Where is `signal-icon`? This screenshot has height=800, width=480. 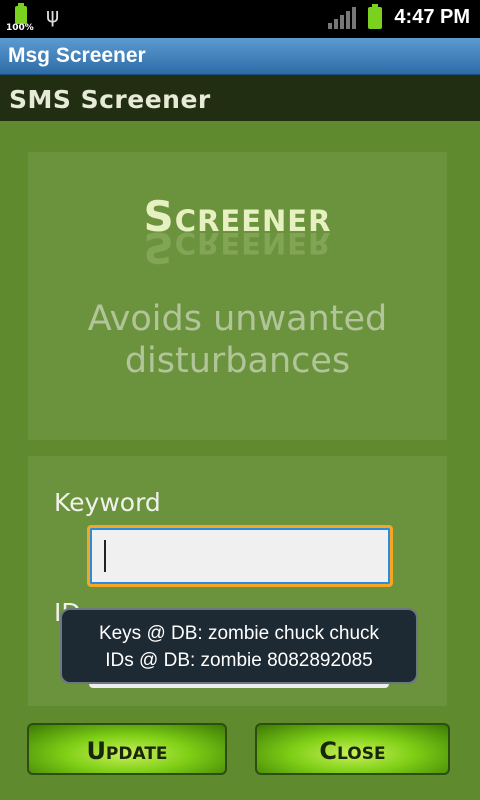
signal-icon is located at coordinates (342, 17).